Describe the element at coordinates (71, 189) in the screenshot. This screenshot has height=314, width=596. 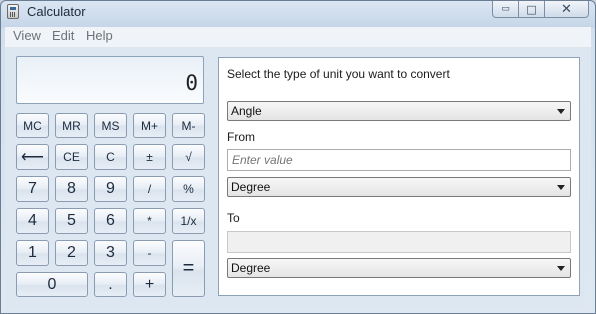
I see `digit-8-button: 8` at that location.